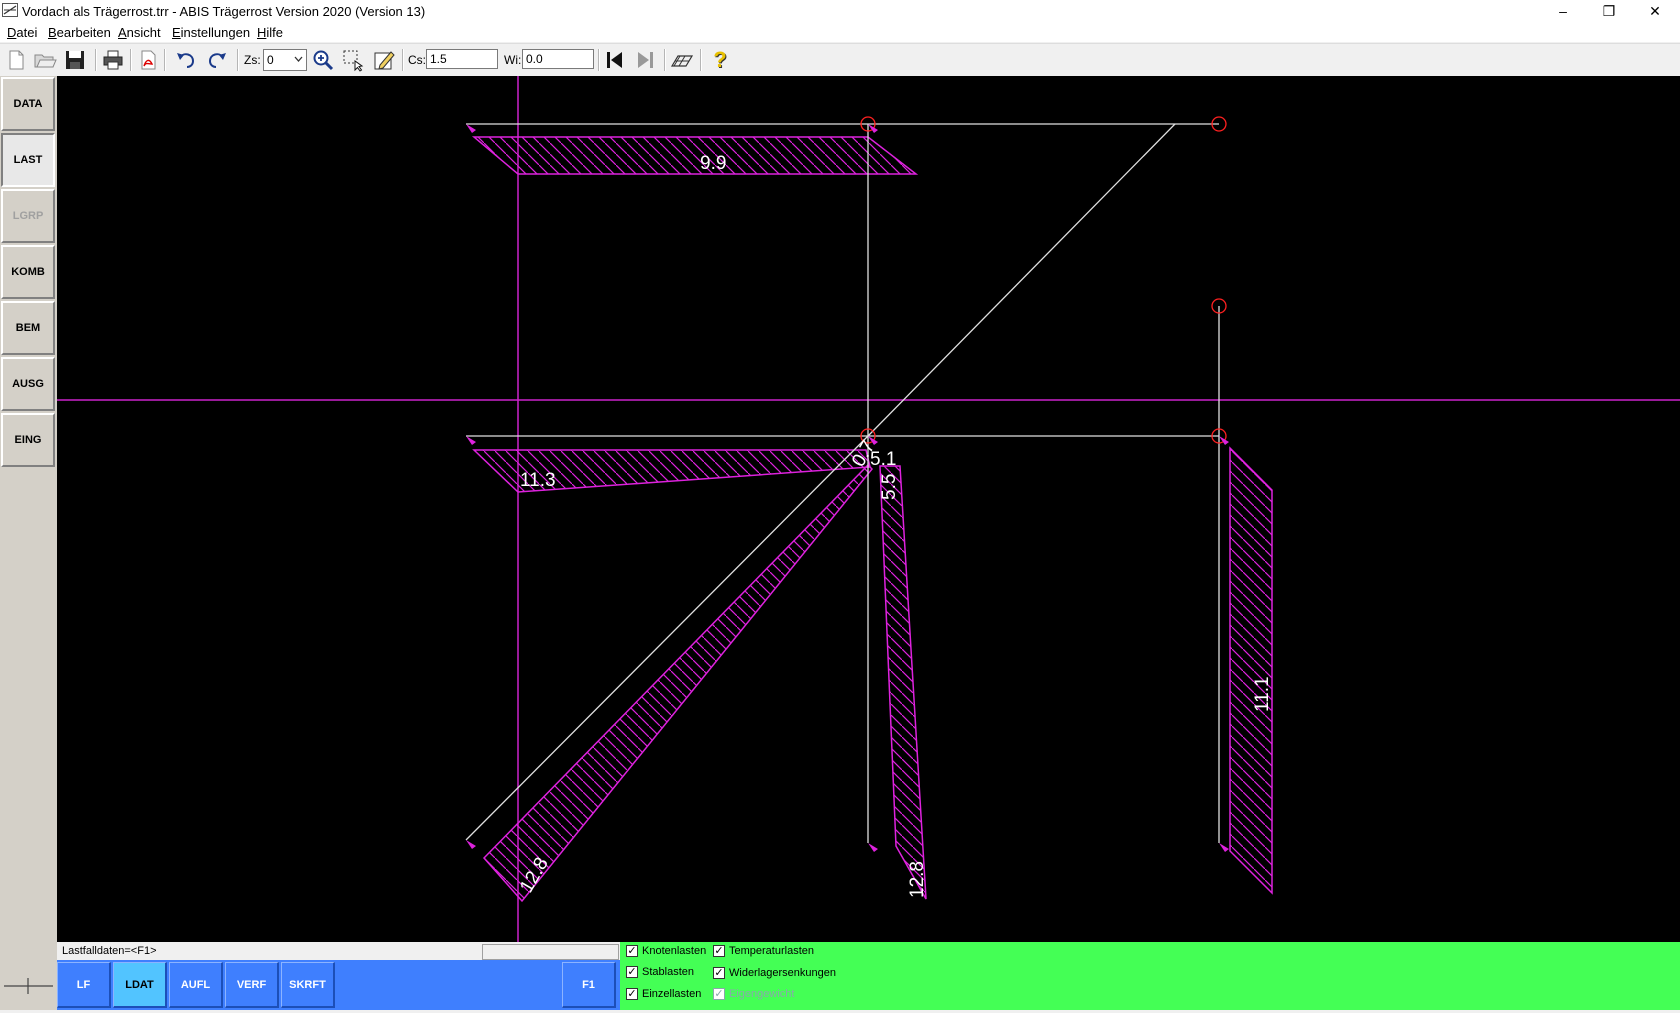 This screenshot has height=1013, width=1680. What do you see at coordinates (215, 32) in the screenshot?
I see `menu-einstellungen-rest: instellungen` at bounding box center [215, 32].